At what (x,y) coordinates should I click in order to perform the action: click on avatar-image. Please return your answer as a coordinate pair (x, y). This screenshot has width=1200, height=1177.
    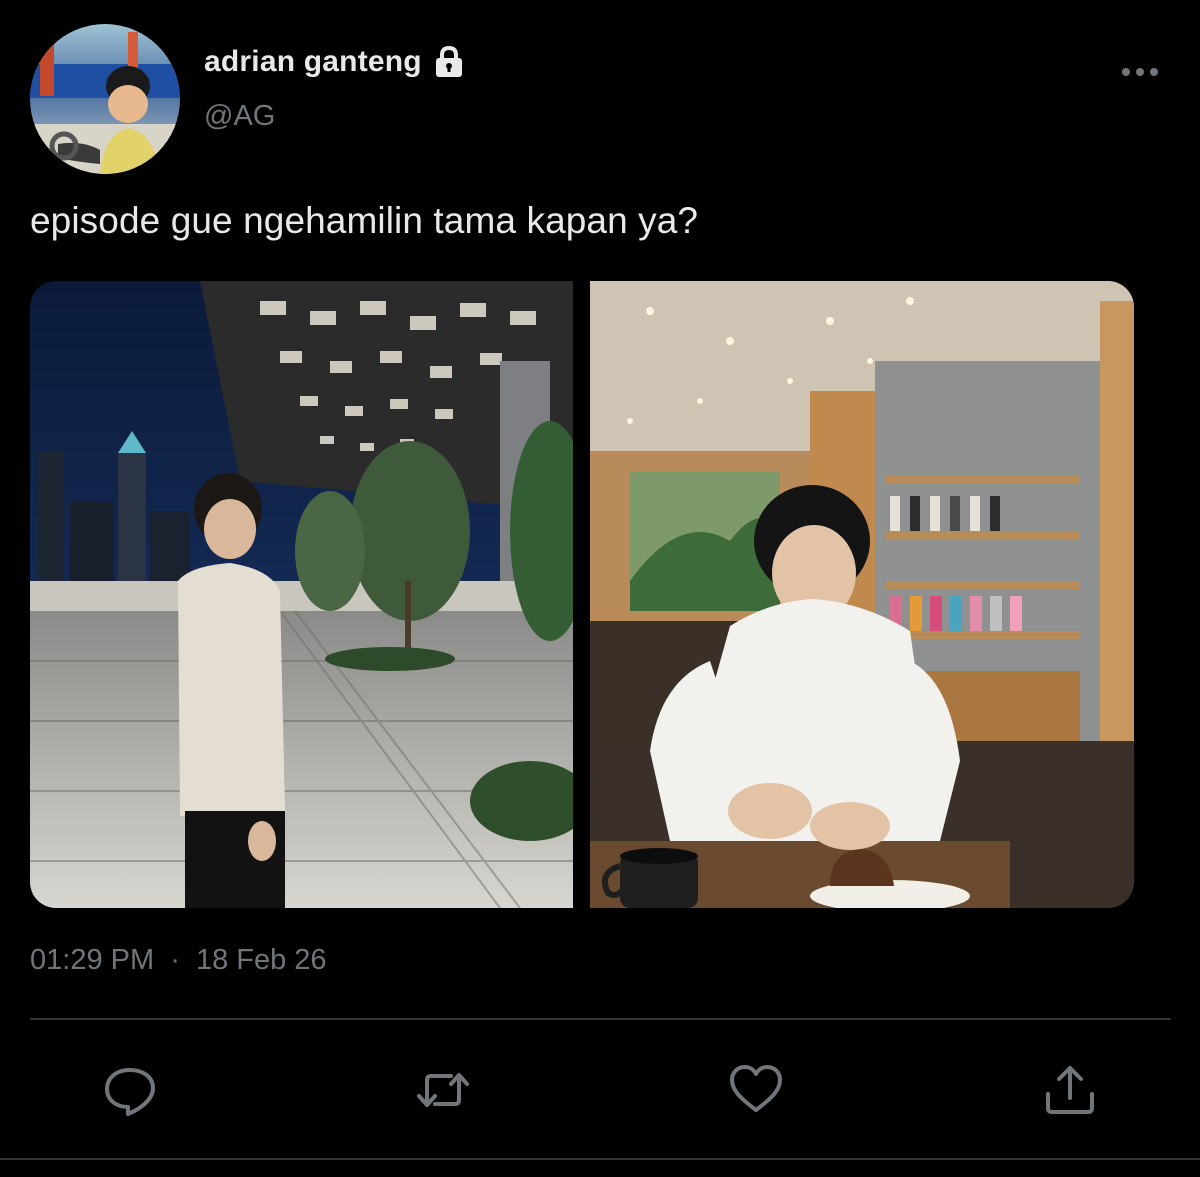
    Looking at the image, I should click on (105, 99).